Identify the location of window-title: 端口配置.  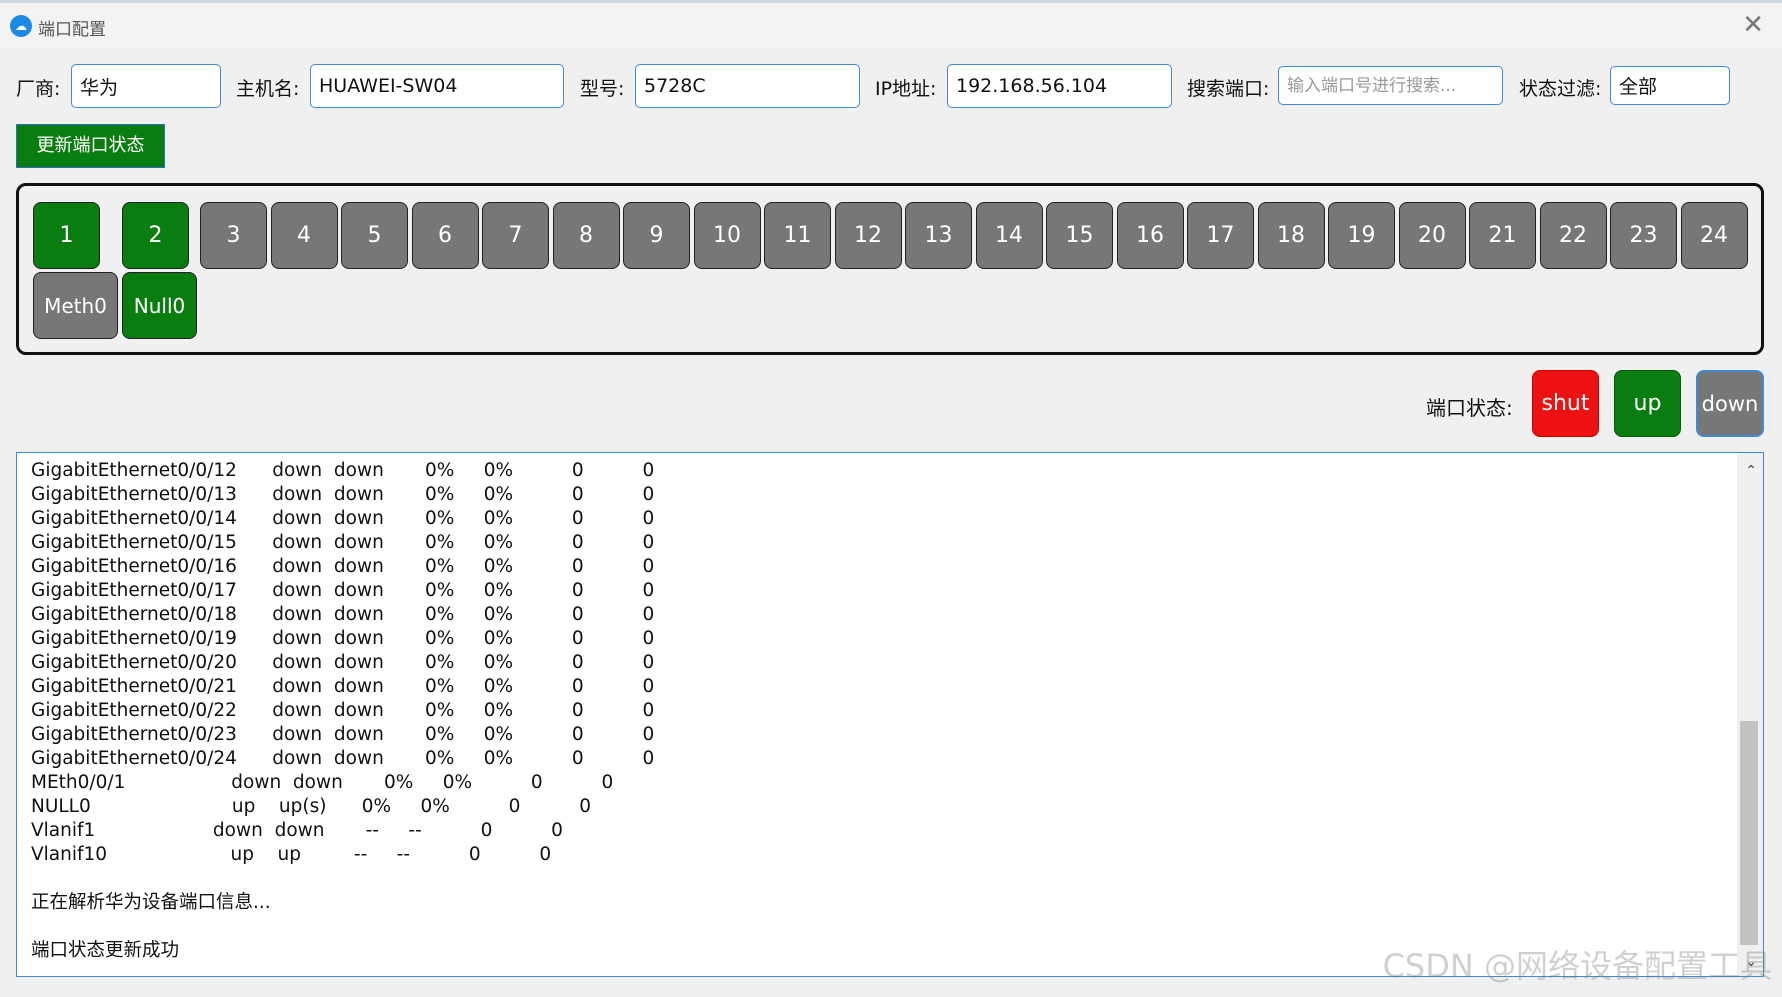
(72, 30).